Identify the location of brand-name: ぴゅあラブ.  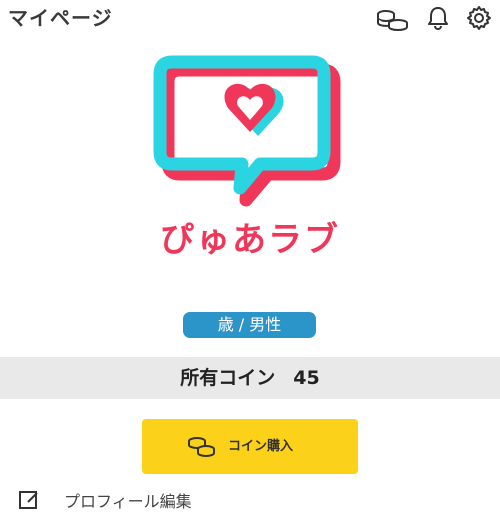
(250, 240).